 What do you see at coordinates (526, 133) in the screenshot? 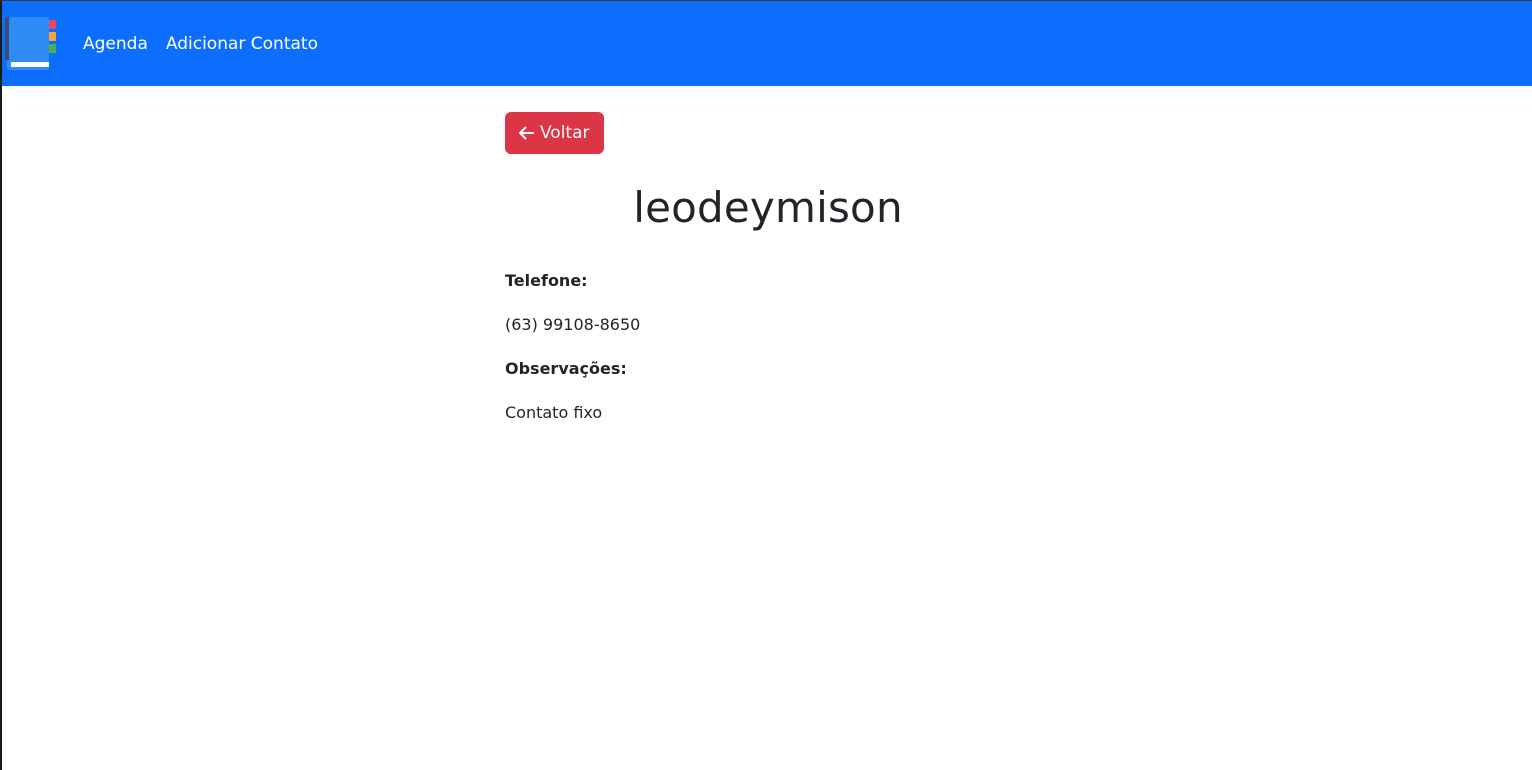
I see `arrow-left-icon` at bounding box center [526, 133].